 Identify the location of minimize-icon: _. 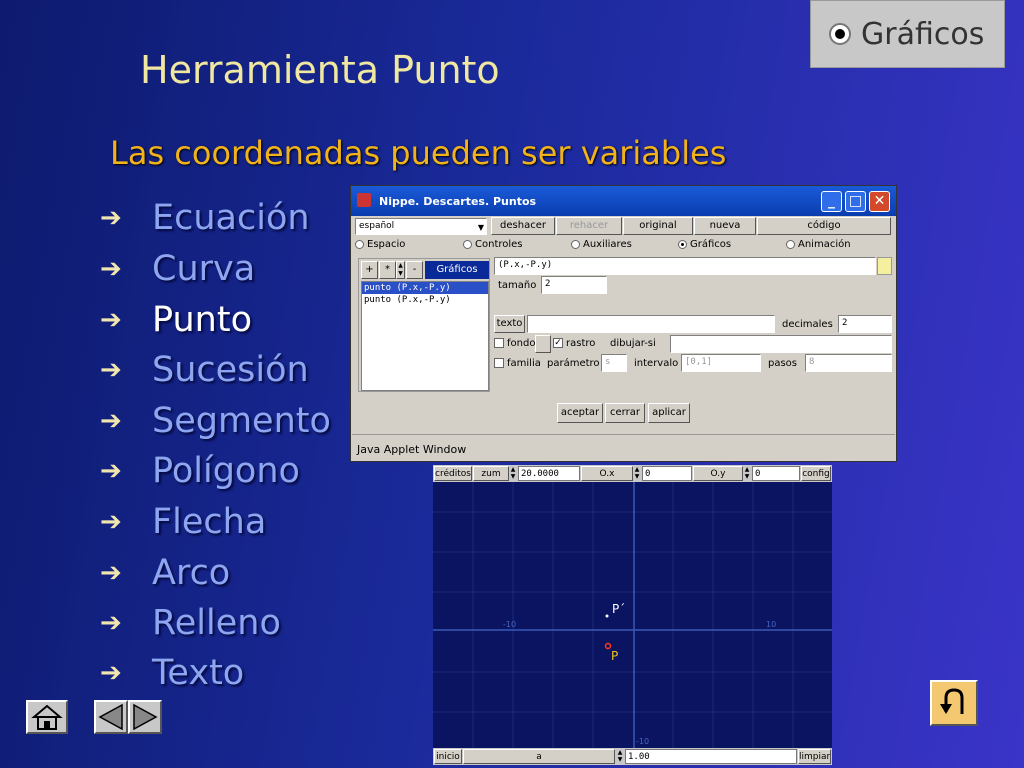
(831, 201).